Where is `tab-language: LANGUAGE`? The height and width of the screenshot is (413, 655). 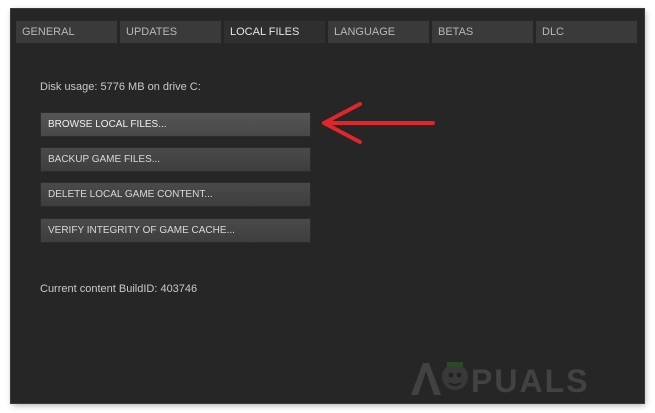 tab-language: LANGUAGE is located at coordinates (378, 32).